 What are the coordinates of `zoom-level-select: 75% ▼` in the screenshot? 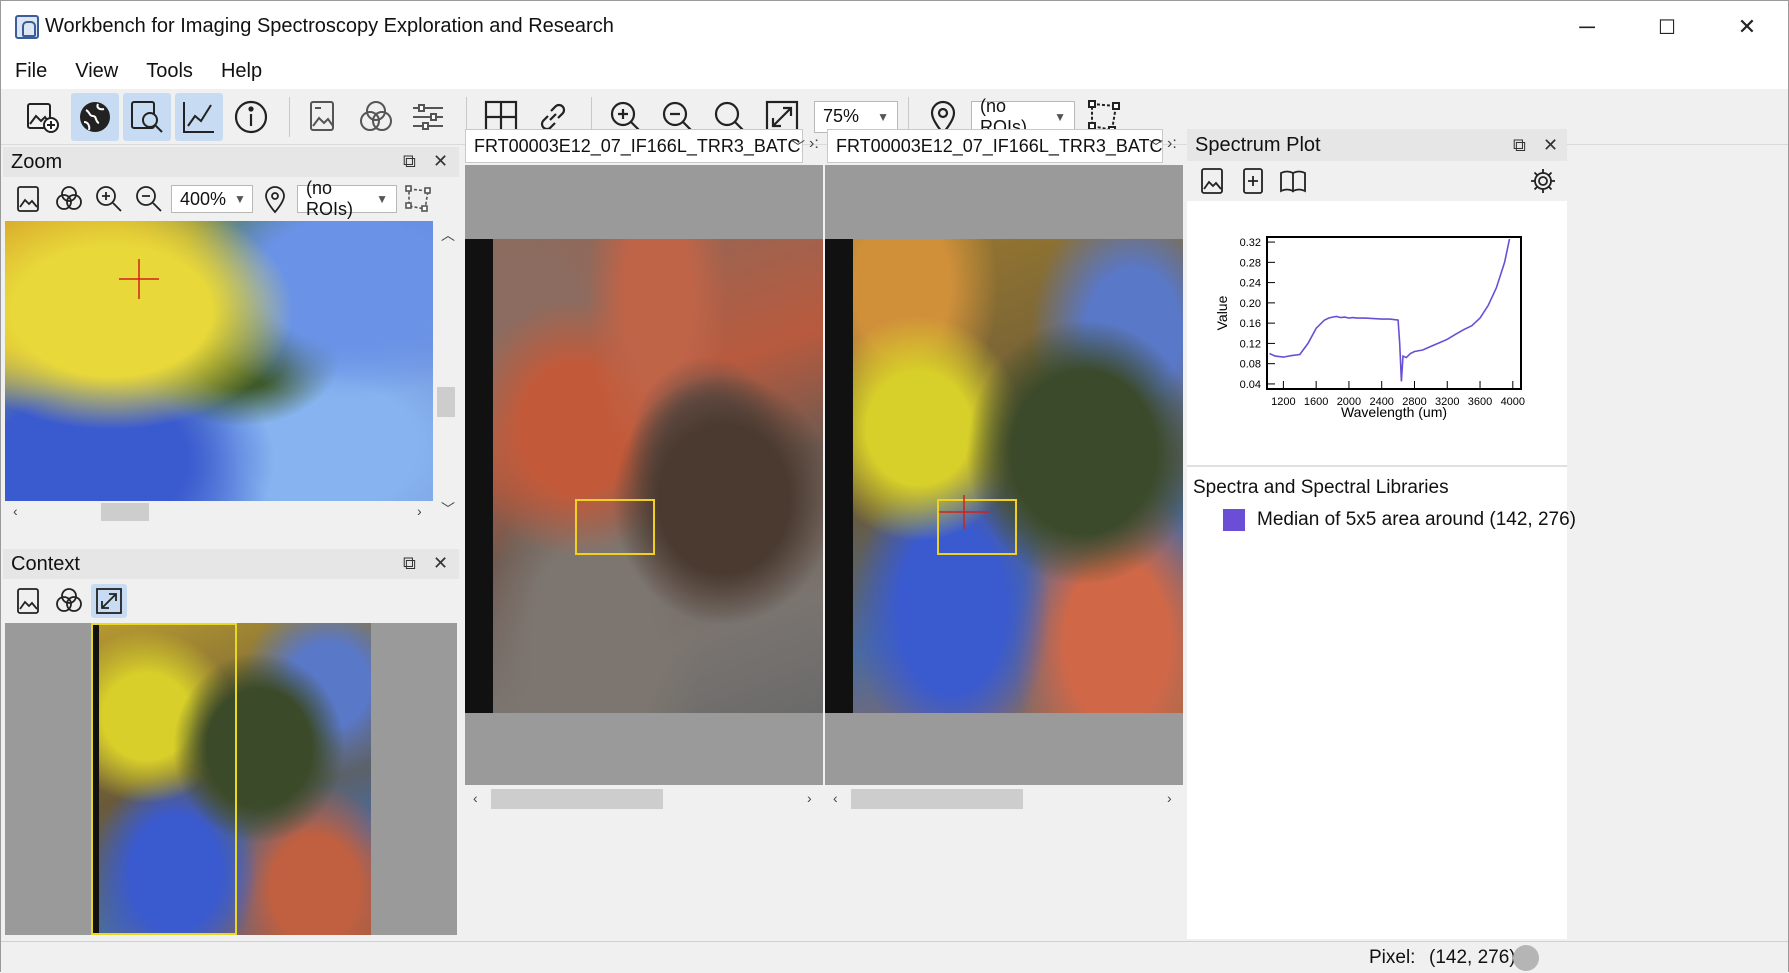 It's located at (856, 116).